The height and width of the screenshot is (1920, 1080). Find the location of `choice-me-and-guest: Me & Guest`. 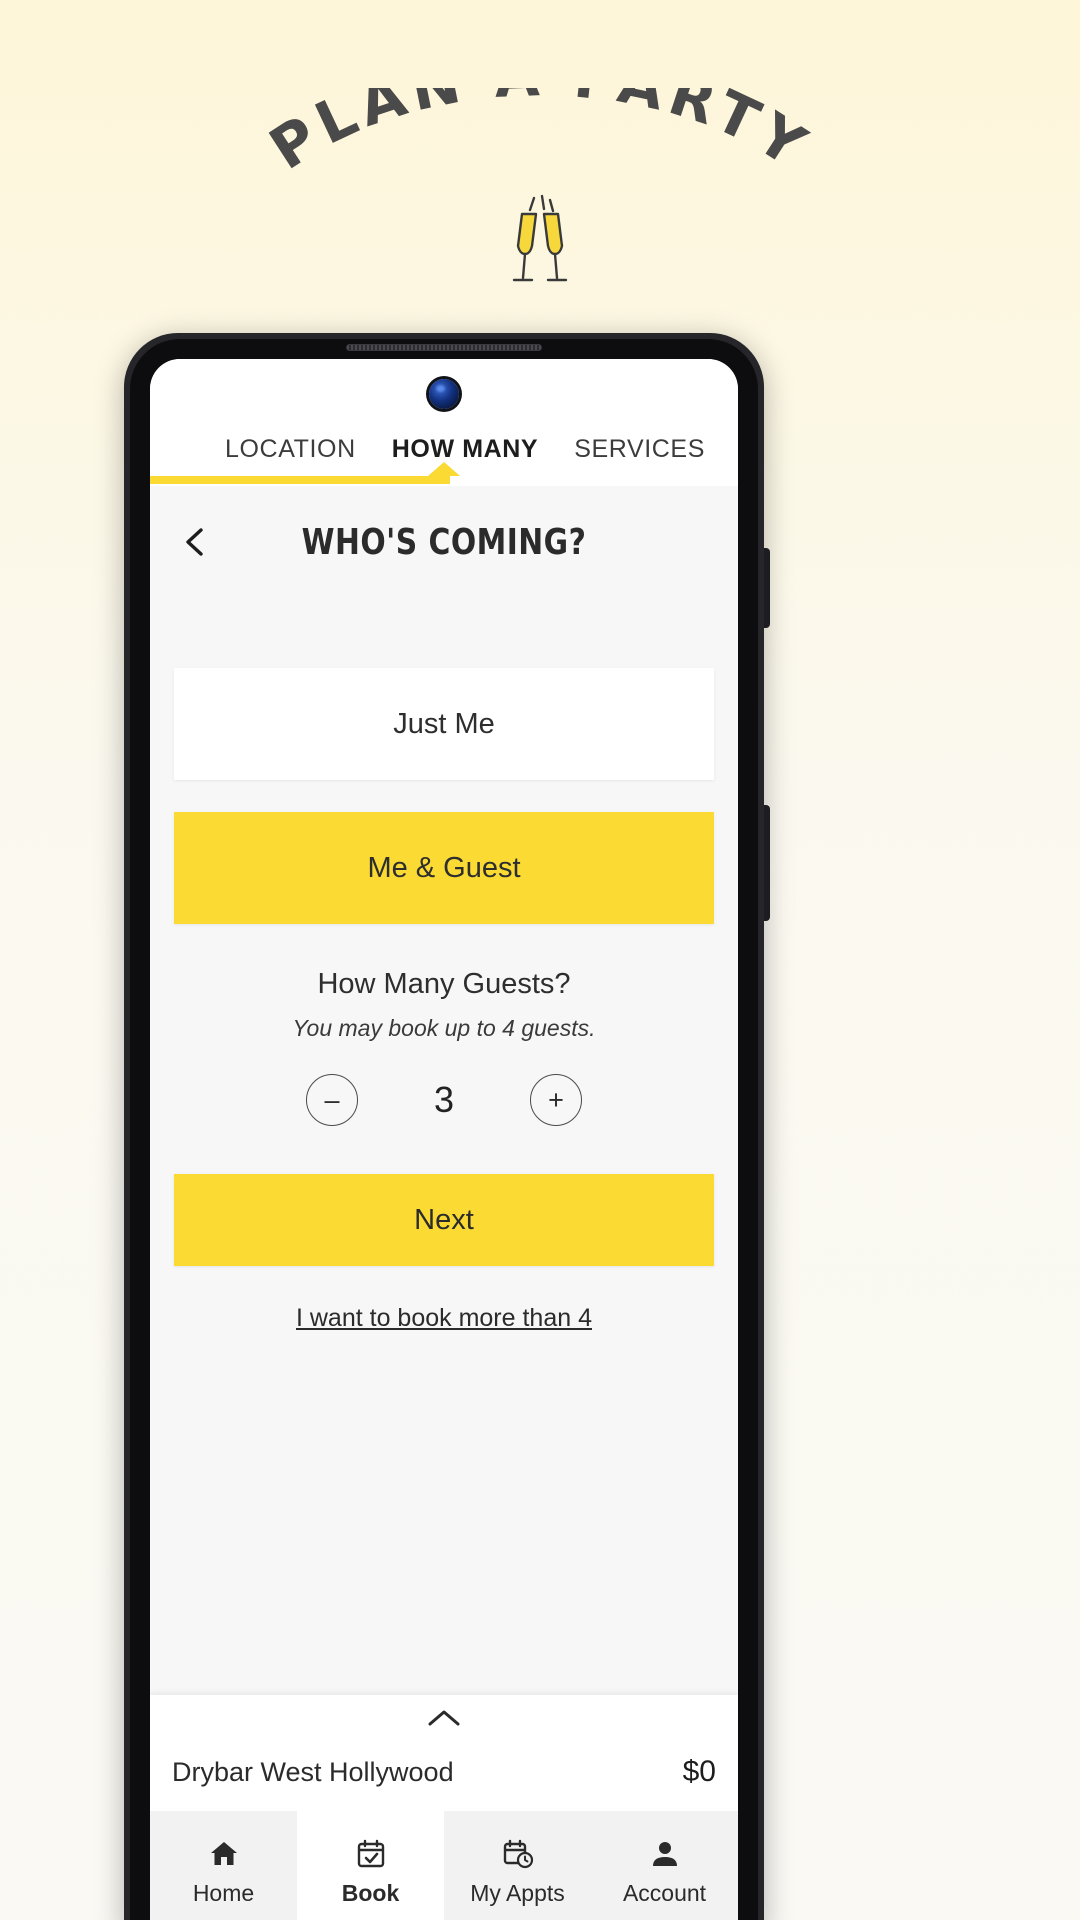

choice-me-and-guest: Me & Guest is located at coordinates (444, 868).